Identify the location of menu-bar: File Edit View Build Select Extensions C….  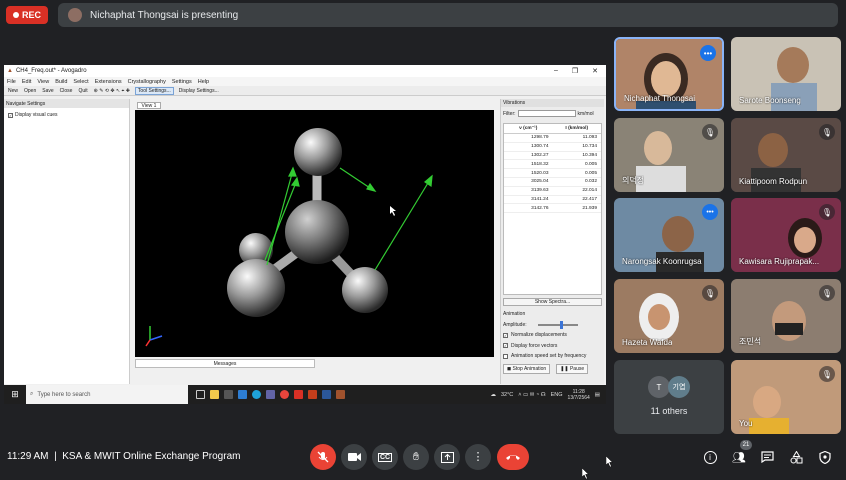
(305, 81).